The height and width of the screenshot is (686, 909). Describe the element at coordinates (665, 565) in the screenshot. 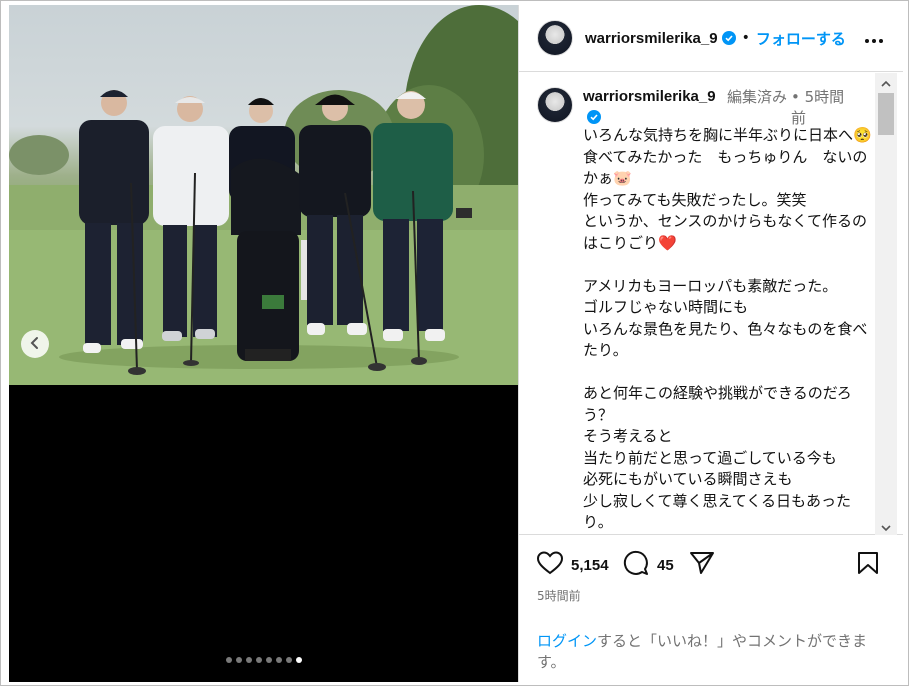

I see `comment-count: 45` at that location.